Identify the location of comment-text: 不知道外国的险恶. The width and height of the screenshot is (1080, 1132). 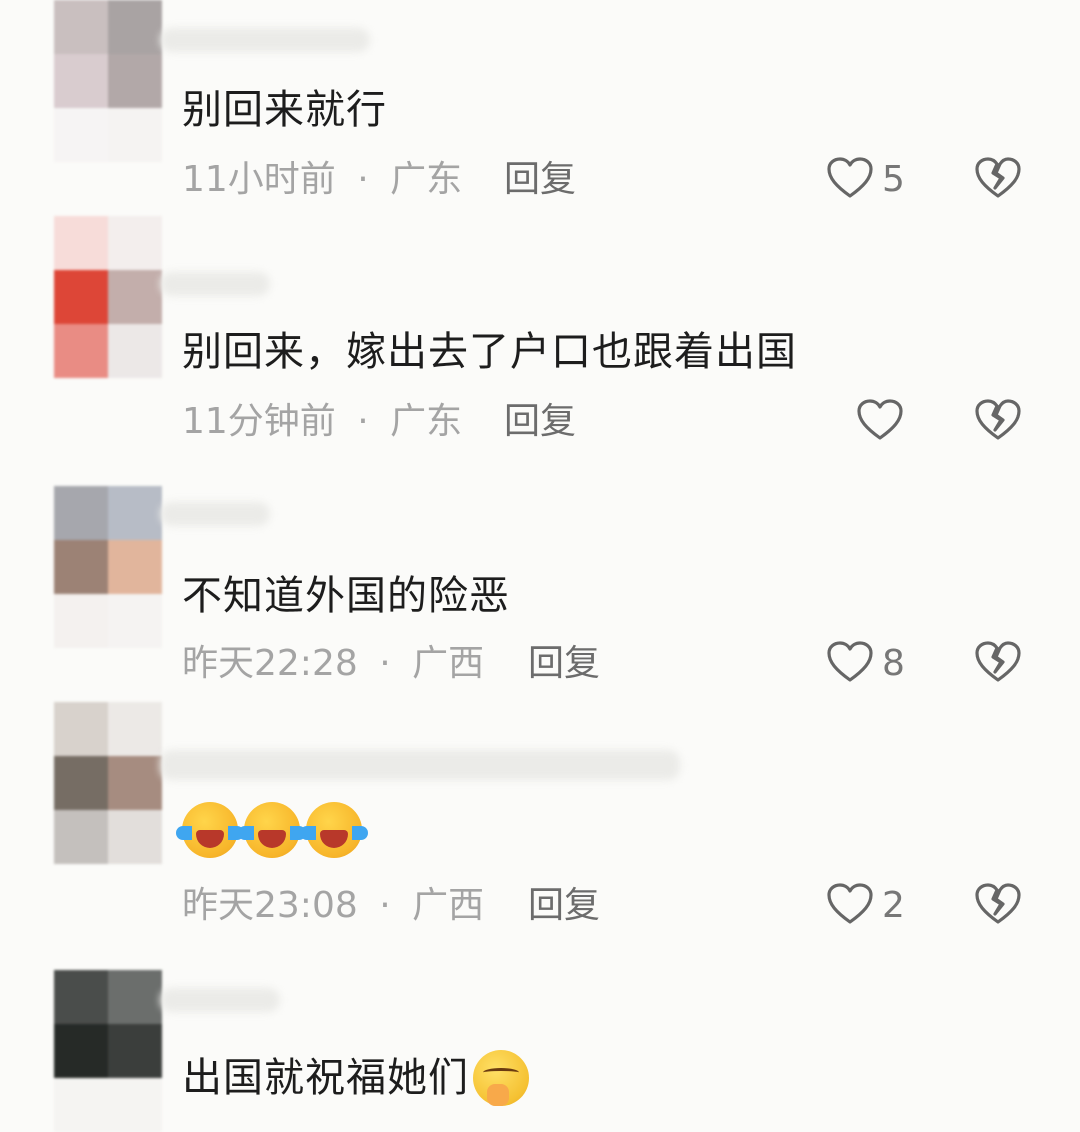
(346, 596).